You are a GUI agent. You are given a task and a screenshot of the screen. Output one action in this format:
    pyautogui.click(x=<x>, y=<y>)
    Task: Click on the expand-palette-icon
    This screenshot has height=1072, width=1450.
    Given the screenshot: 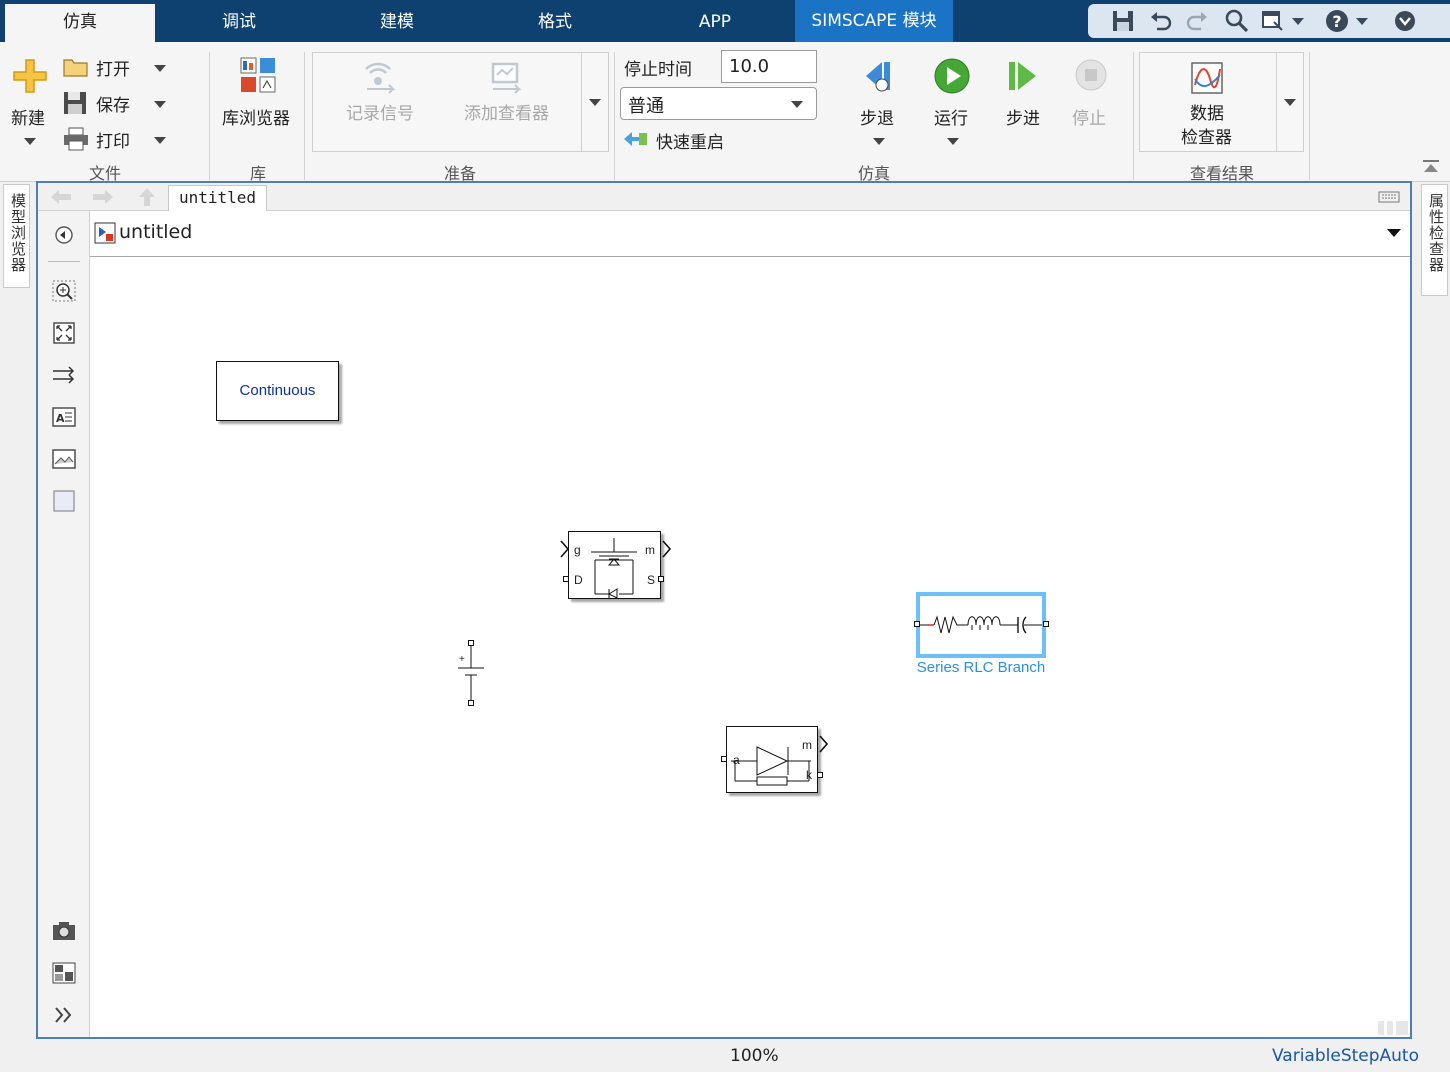 What is the action you would take?
    pyautogui.click(x=64, y=1015)
    